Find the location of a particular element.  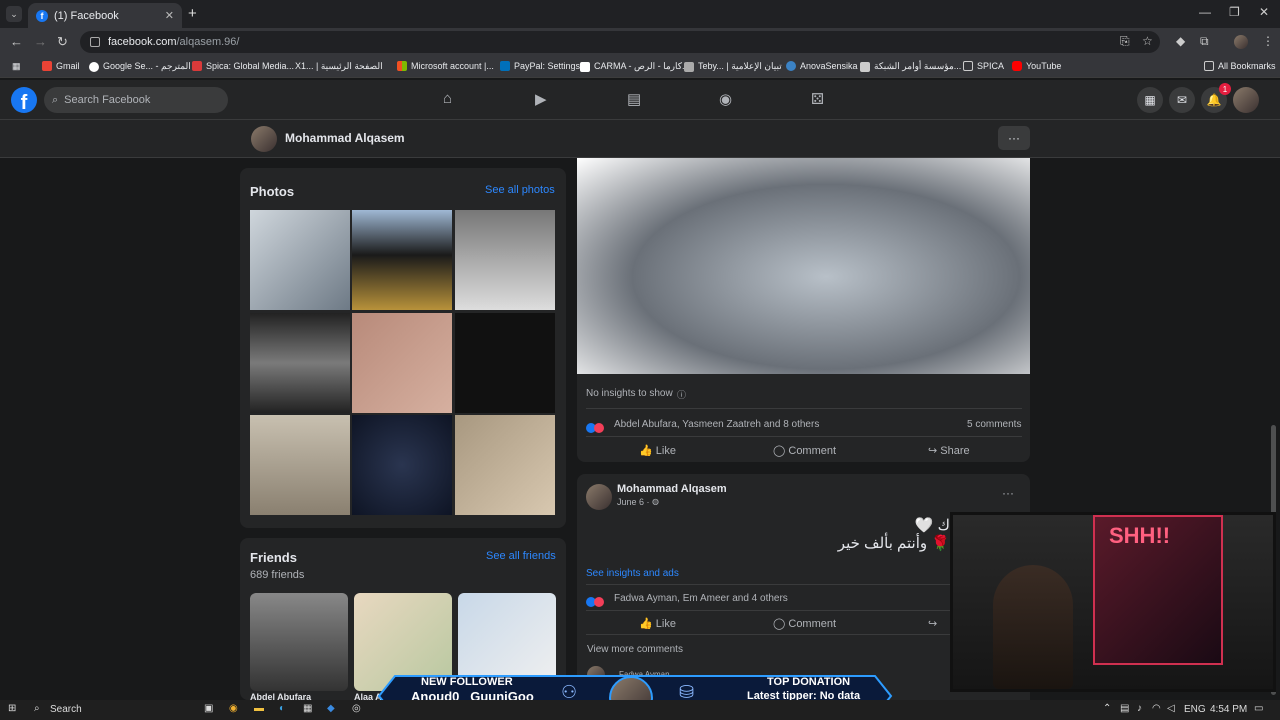

bookmark-teby: Teby... | تبيان الإعلامية is located at coordinates (733, 66).